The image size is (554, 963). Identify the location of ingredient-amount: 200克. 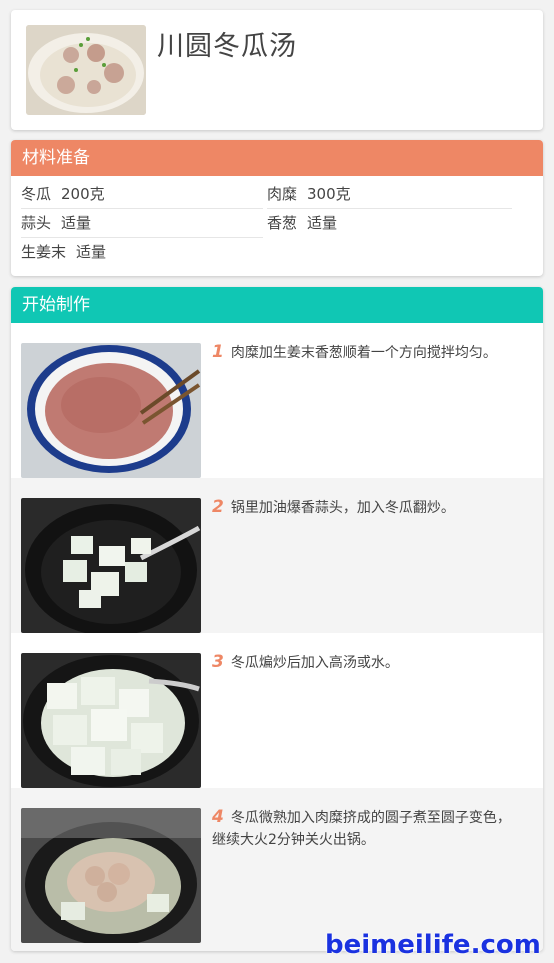
(83, 194).